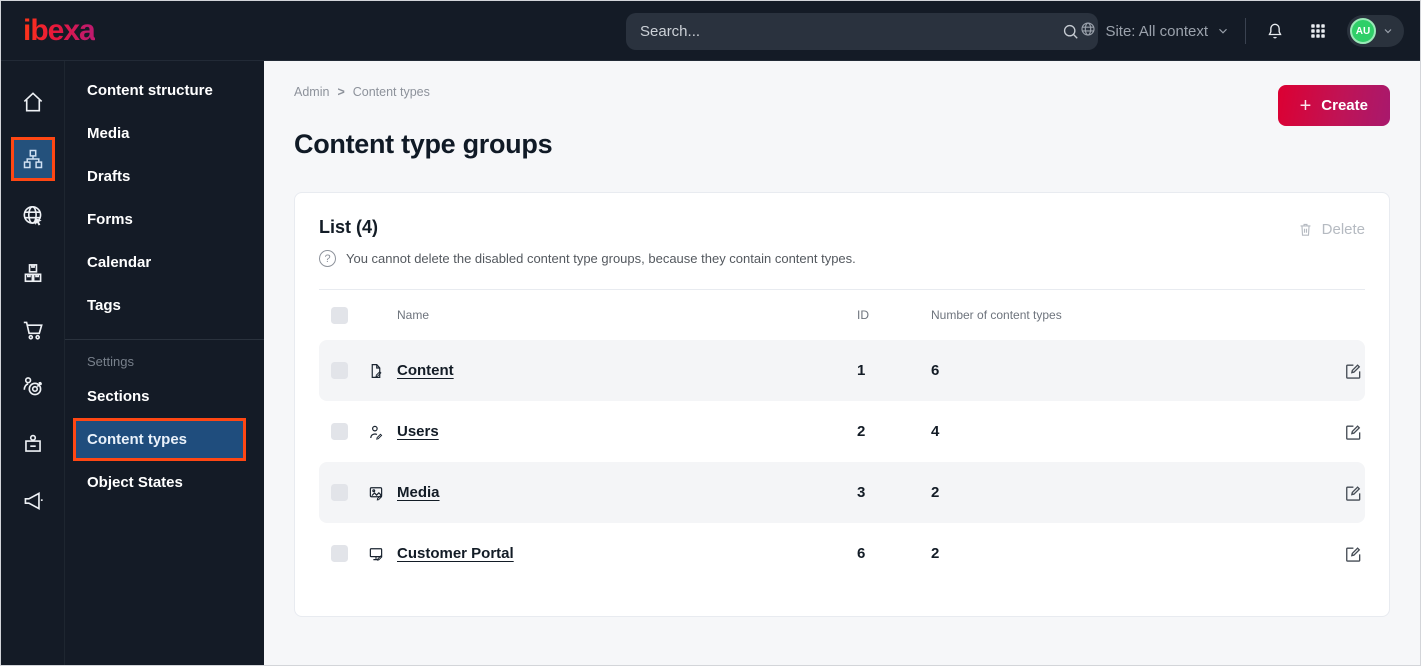 The width and height of the screenshot is (1421, 666). What do you see at coordinates (842, 553) in the screenshot?
I see `table-row: Customer Portal 6 2` at bounding box center [842, 553].